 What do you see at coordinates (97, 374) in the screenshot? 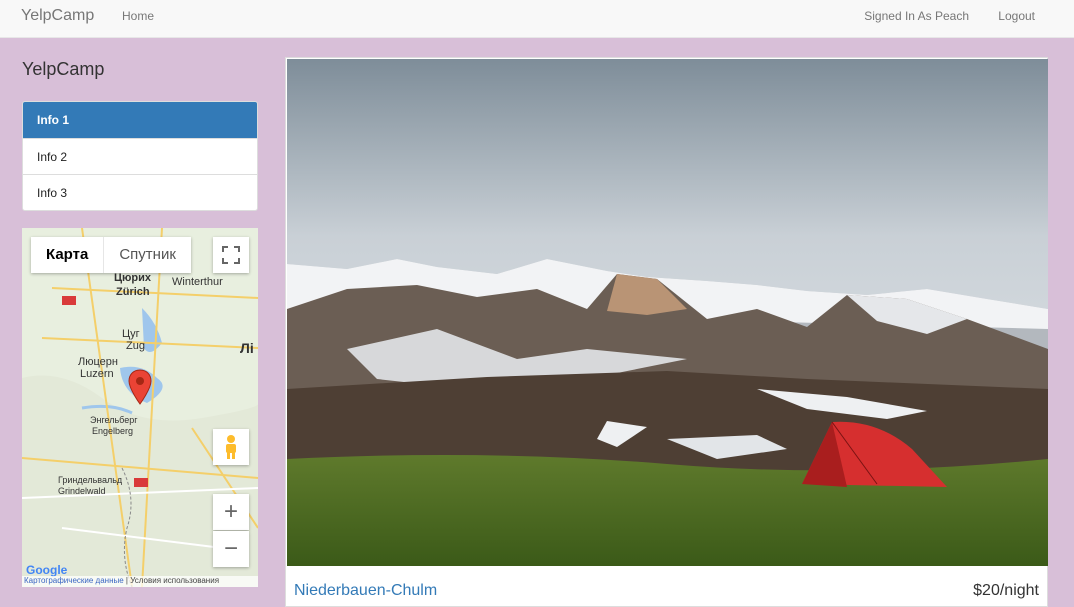
I see `map-label-luzern: Luzern` at bounding box center [97, 374].